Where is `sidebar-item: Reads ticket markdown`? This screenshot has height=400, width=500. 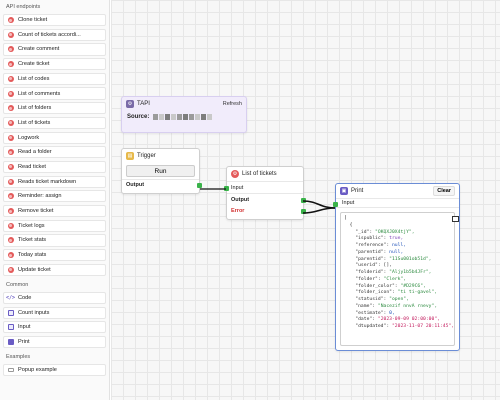 sidebar-item: Reads ticket markdown is located at coordinates (54, 181).